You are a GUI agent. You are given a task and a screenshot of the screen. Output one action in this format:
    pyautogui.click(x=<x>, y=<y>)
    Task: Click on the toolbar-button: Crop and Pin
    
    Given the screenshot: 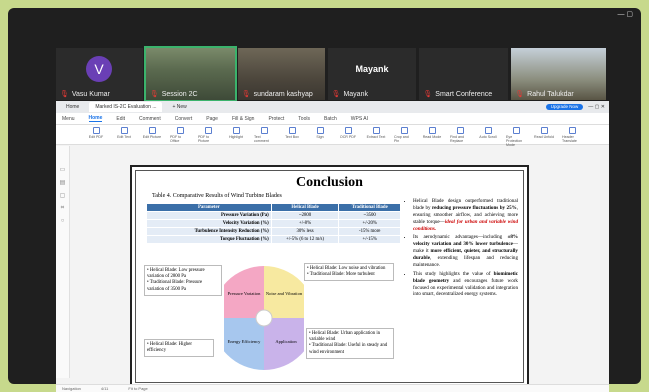 What is the action you would take?
    pyautogui.click(x=404, y=135)
    